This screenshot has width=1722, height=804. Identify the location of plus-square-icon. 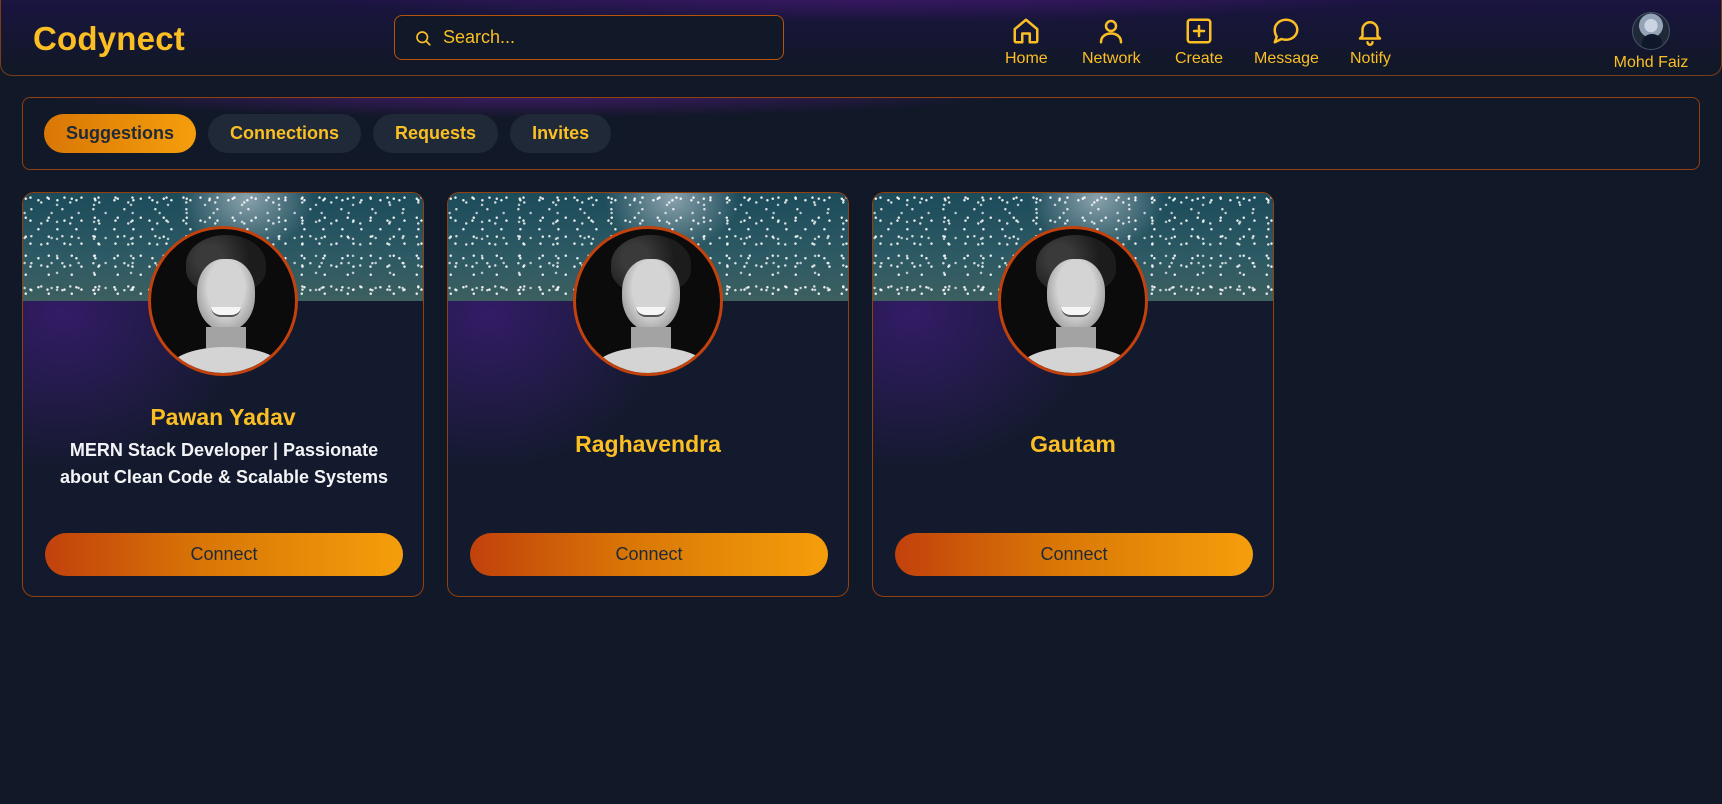
(1199, 31).